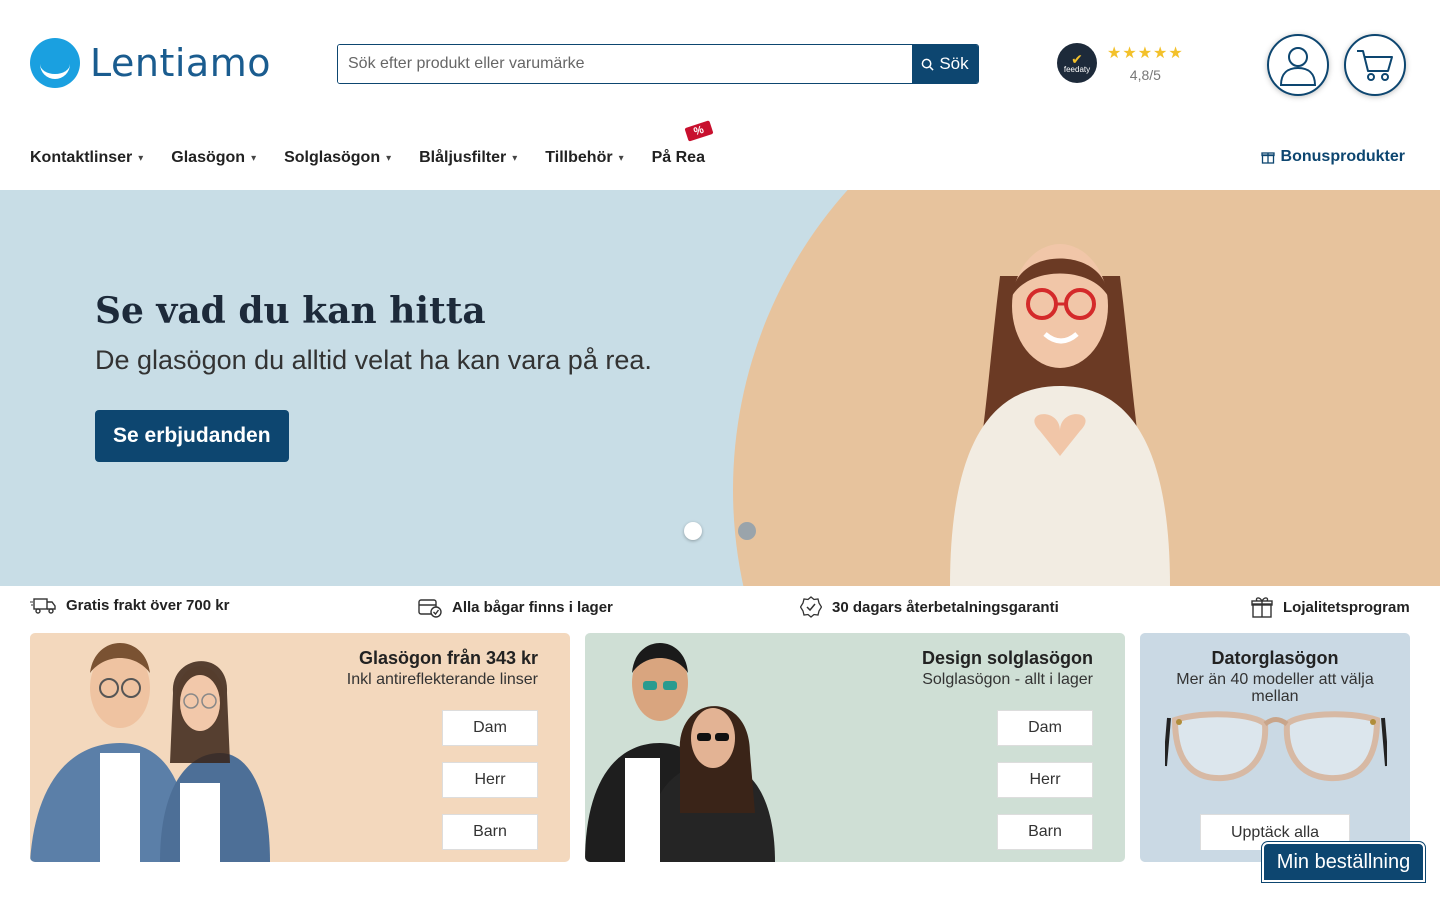 The image size is (1440, 900). Describe the element at coordinates (1145, 53) in the screenshot. I see `rating-stars-icon: ★★★★★` at that location.